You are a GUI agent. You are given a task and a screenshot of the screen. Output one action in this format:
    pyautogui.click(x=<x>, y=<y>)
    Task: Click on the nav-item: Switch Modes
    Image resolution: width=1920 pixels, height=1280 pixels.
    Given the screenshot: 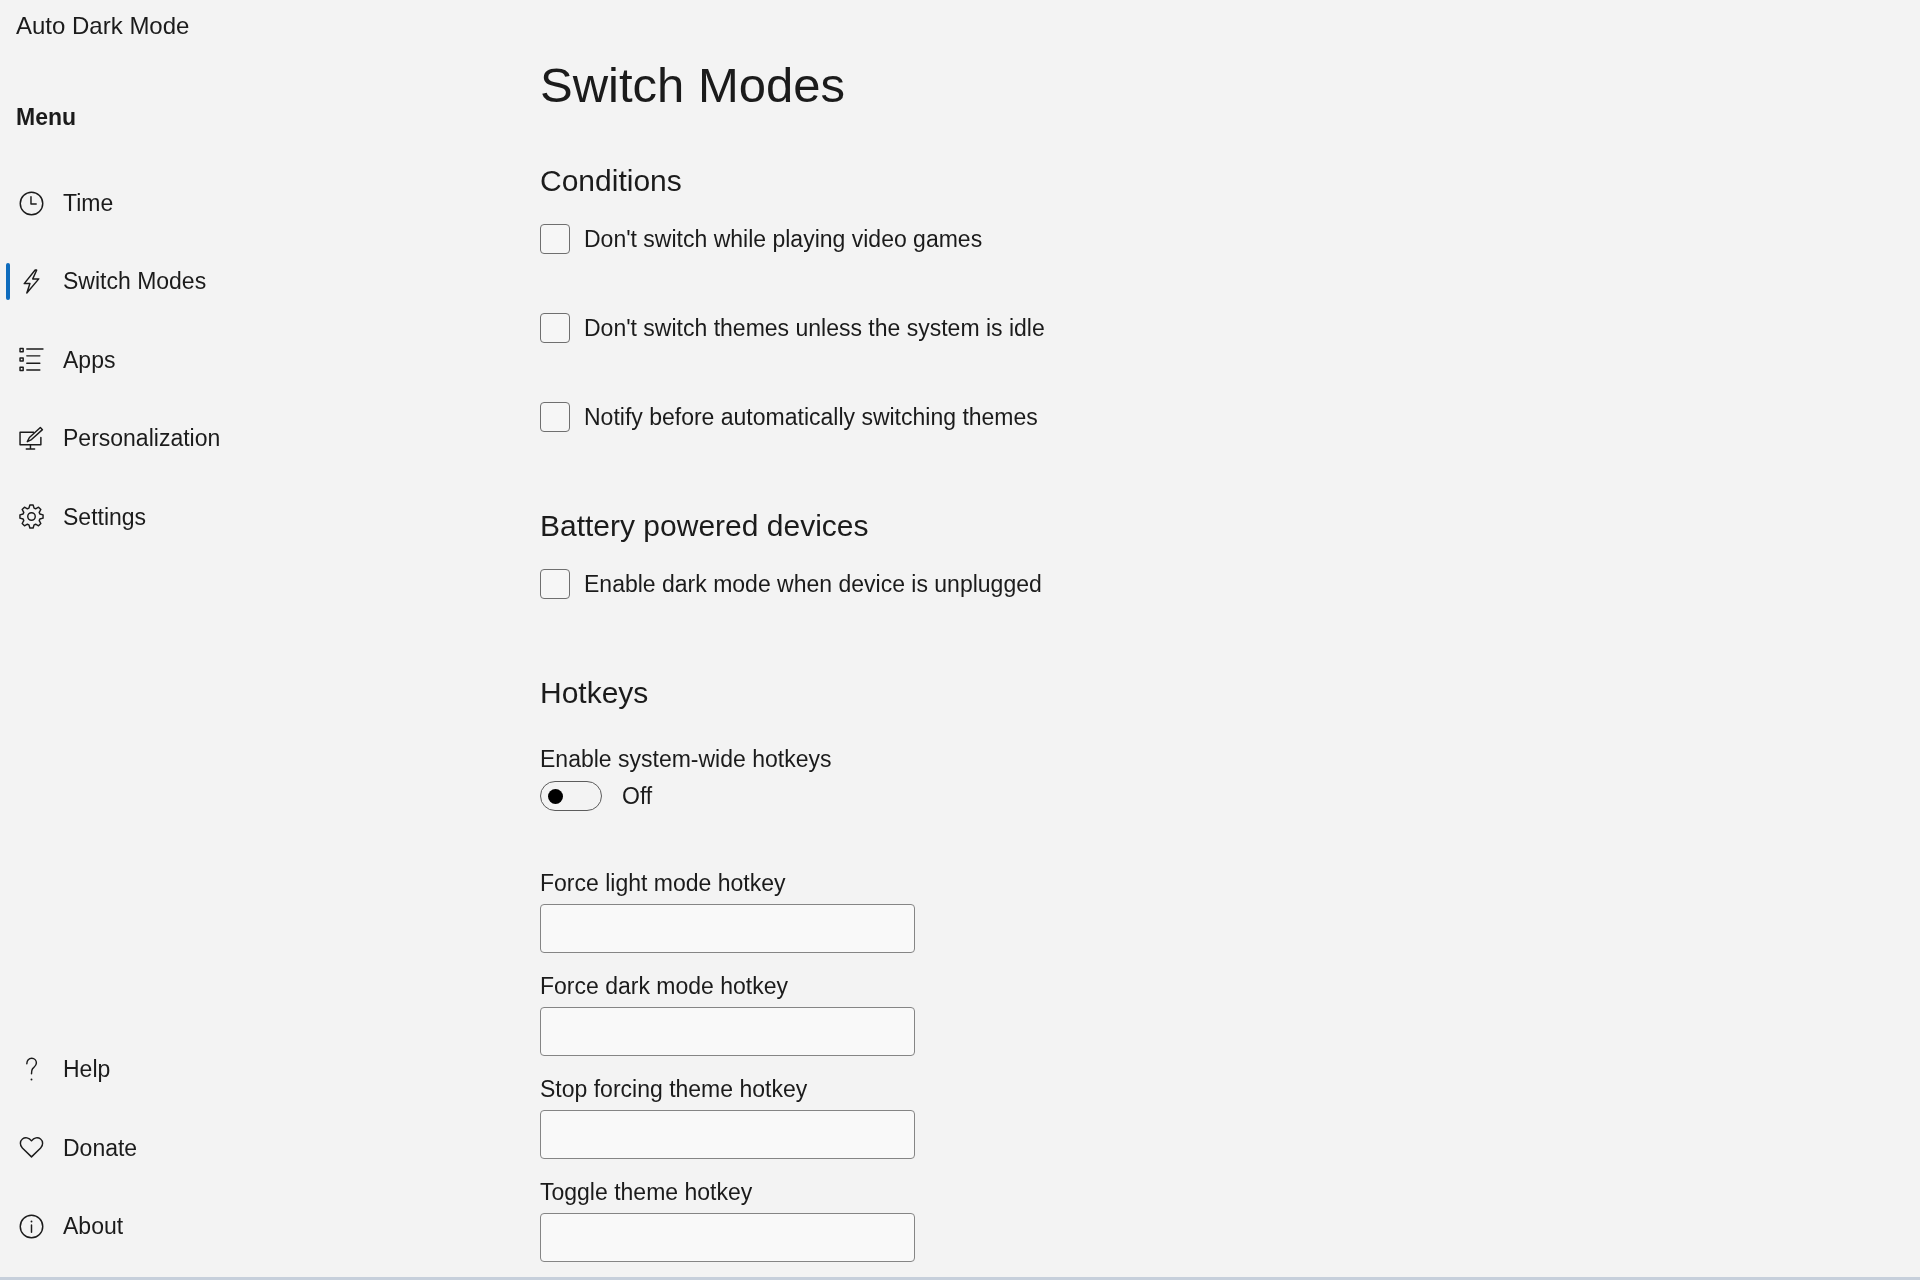 What is the action you would take?
    pyautogui.click(x=214, y=281)
    